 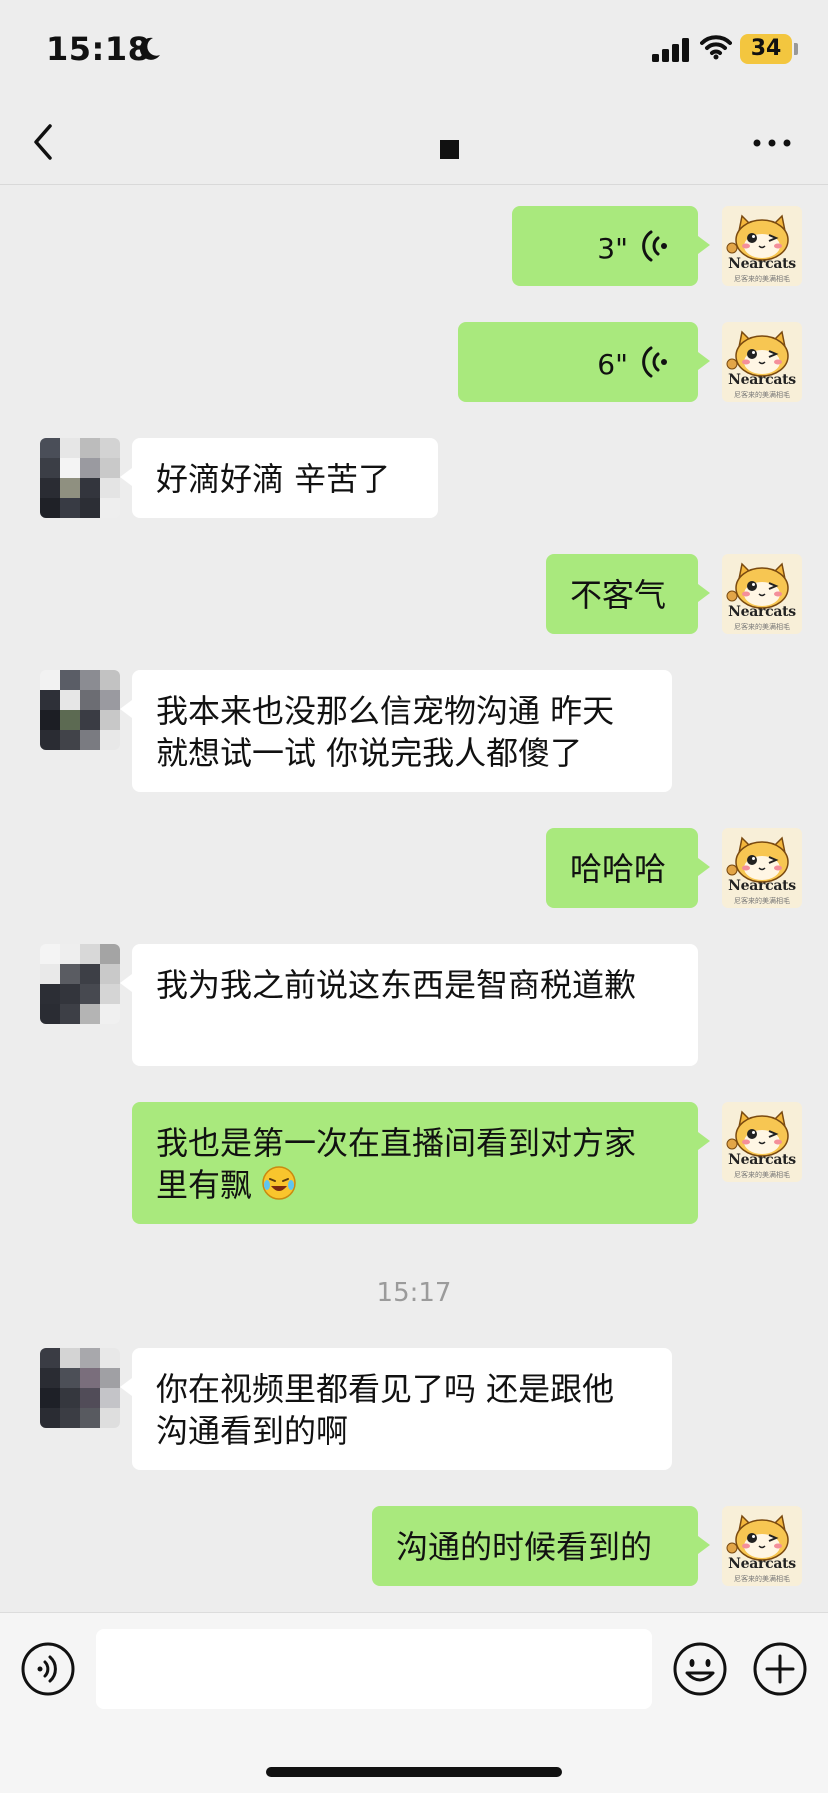 I want to click on text-message-bubble: 我为我之前说这东西是智商税道歉, so click(x=409, y=1005).